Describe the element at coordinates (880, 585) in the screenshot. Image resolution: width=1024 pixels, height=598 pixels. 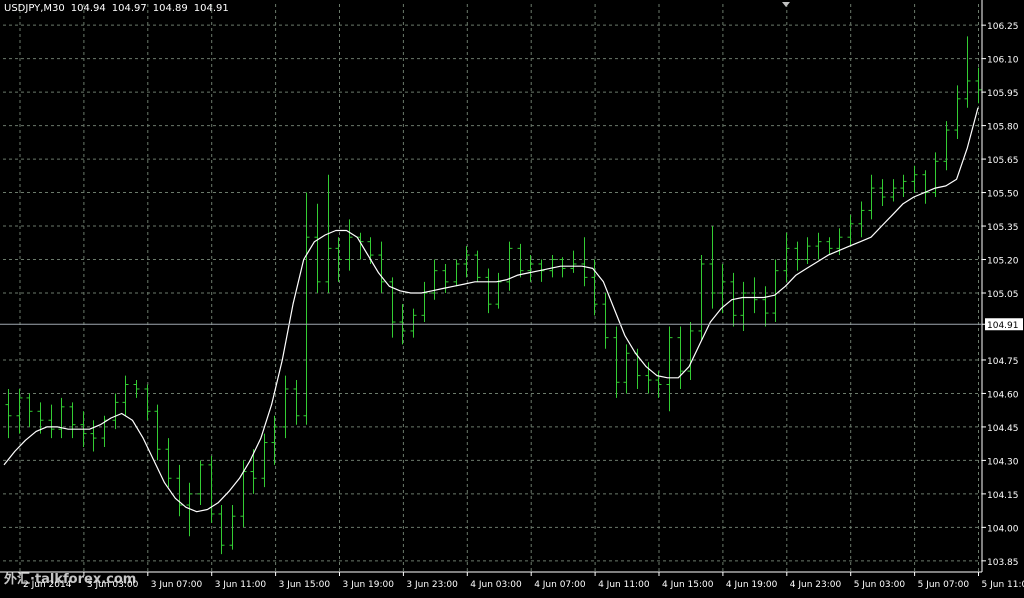
I see `x-tick-label-13: 5 Jun 03:00` at that location.